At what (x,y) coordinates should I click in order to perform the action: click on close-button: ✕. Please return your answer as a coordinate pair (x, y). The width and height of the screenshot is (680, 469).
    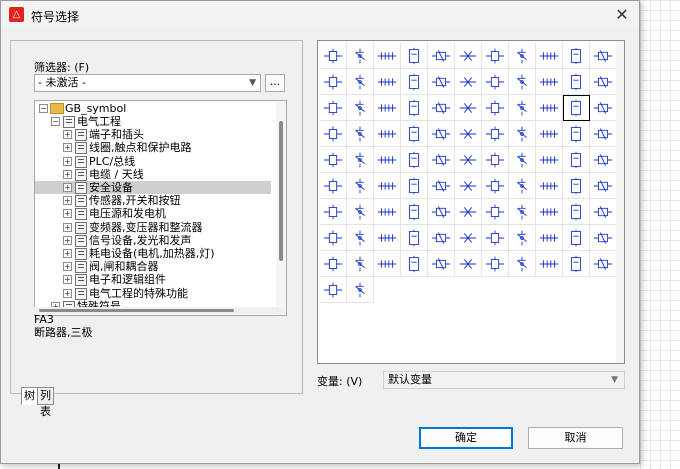
    Looking at the image, I should click on (622, 15).